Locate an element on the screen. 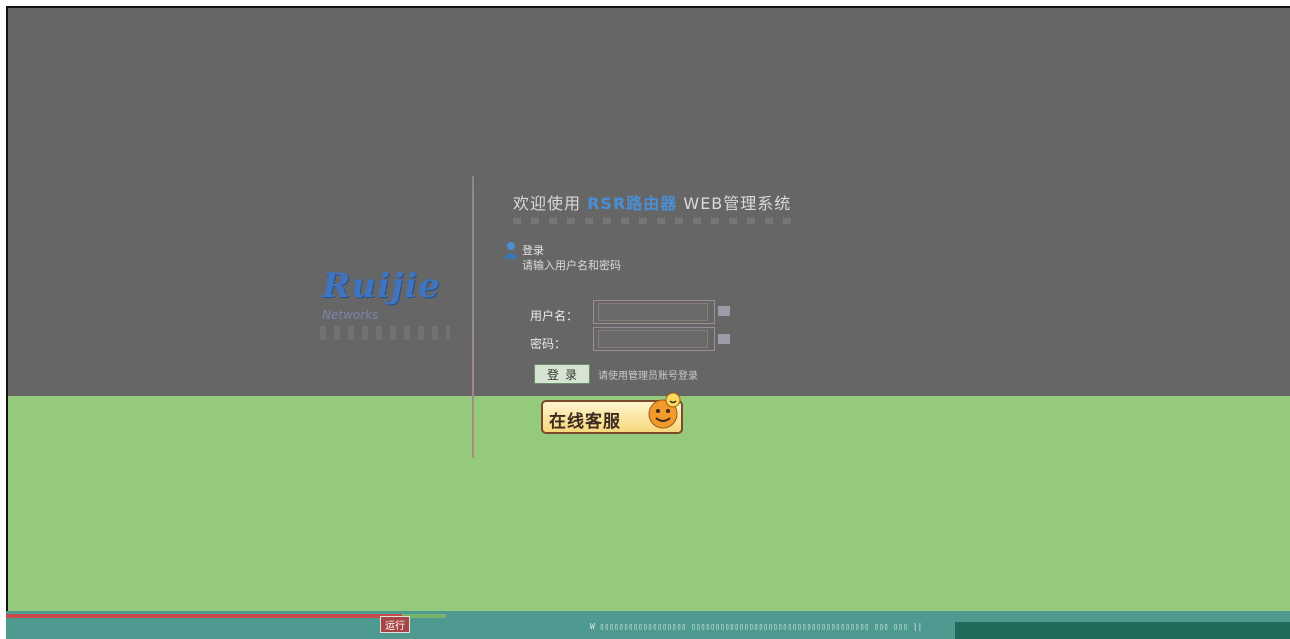  username-input is located at coordinates (653, 312).